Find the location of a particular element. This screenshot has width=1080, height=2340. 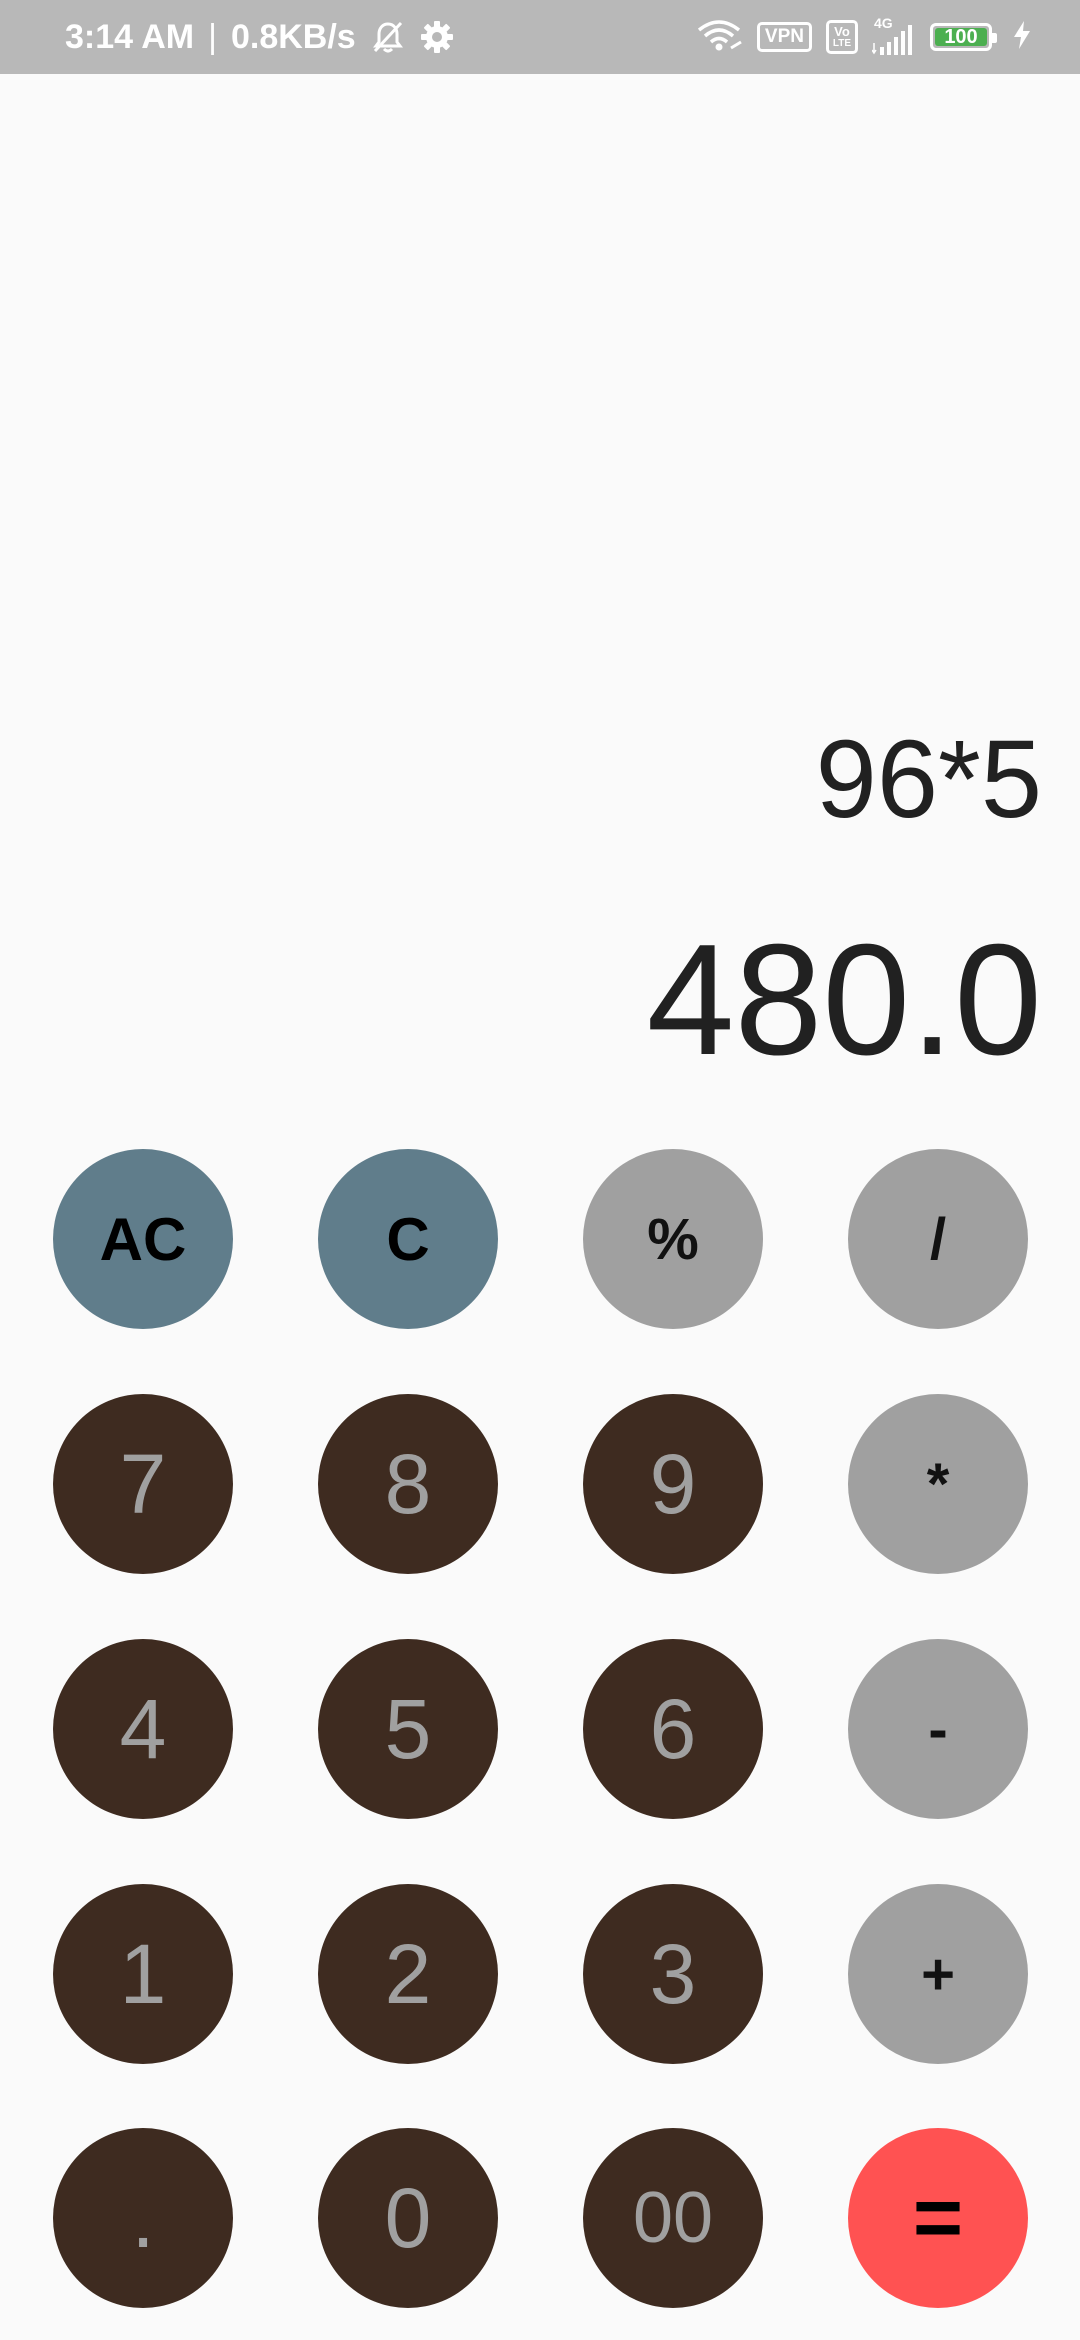

digit-4-button: 4 is located at coordinates (143, 1729).